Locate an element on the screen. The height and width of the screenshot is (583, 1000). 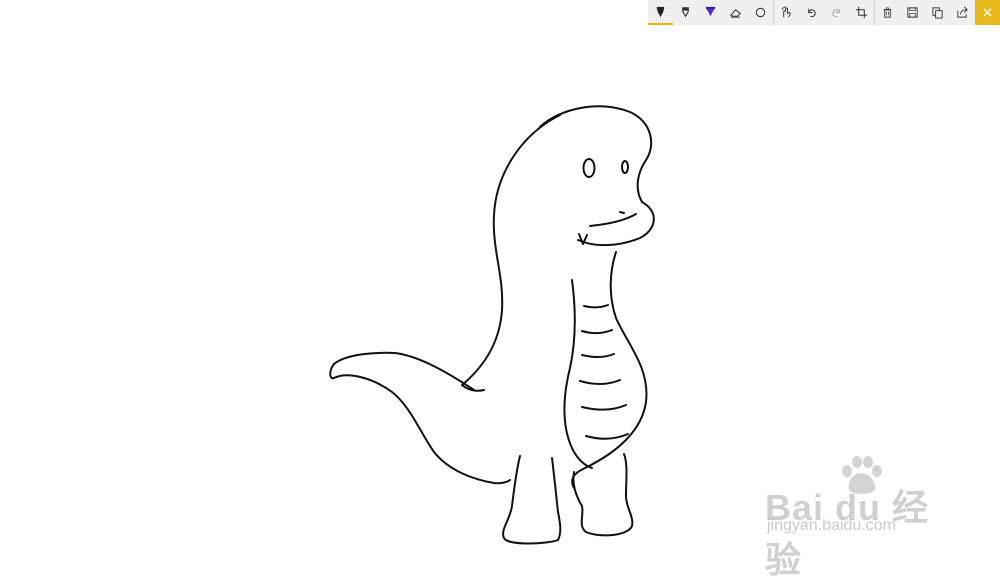
dino-nostril is located at coordinates (622, 212).